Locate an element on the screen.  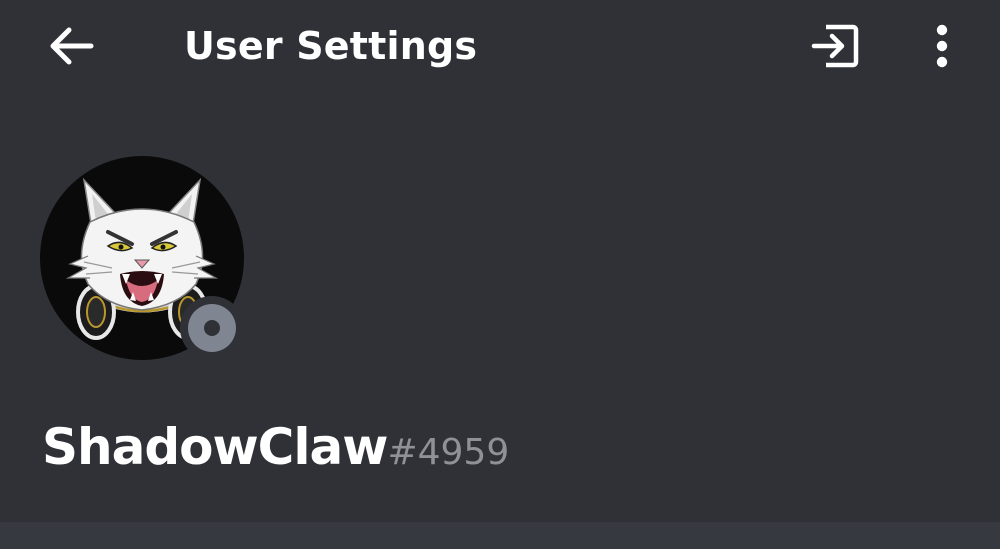
more-options-button is located at coordinates (942, 46).